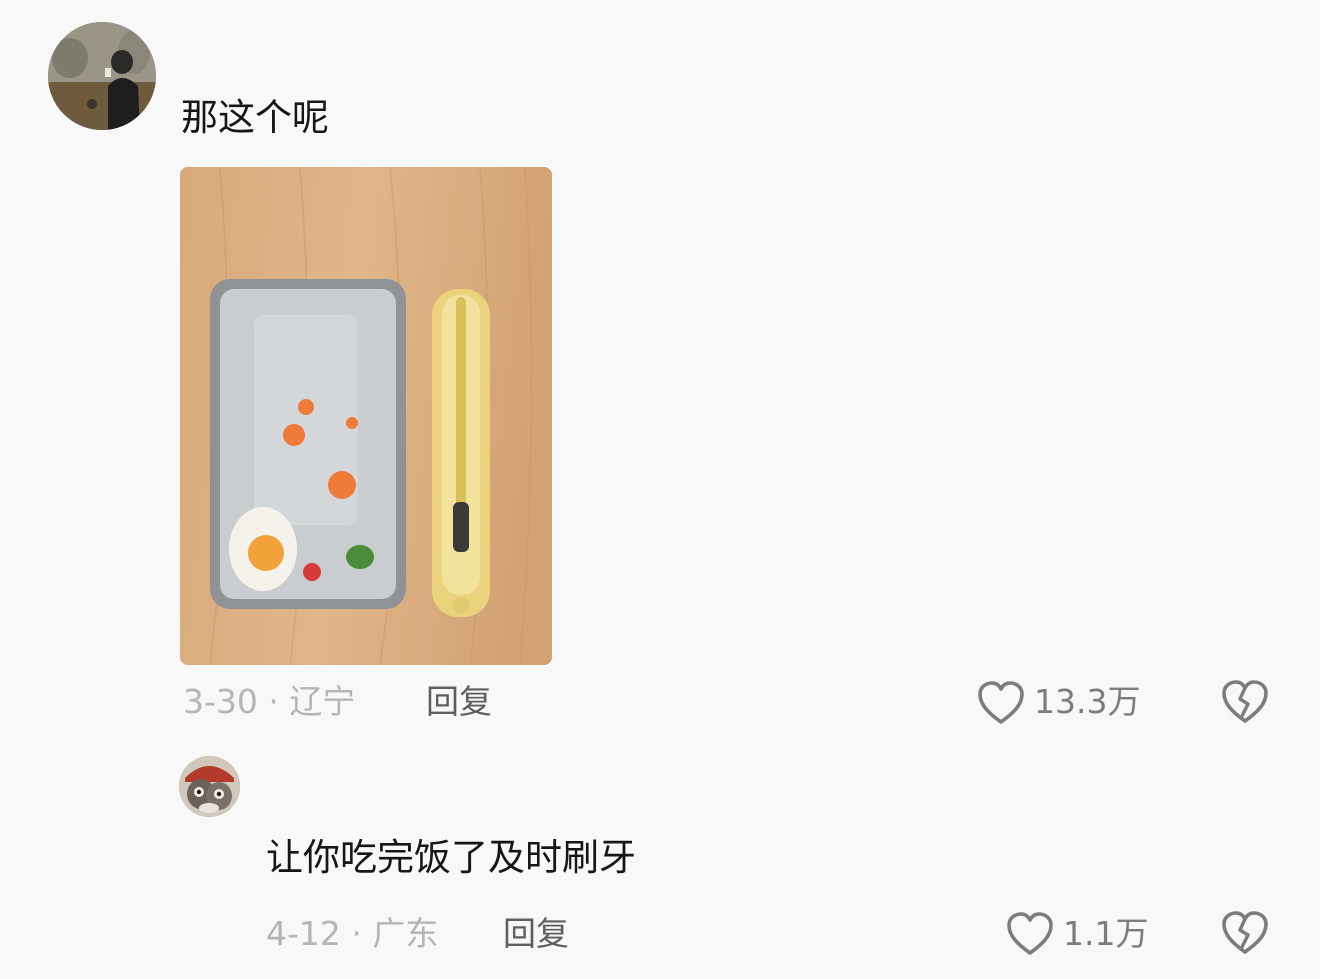 The height and width of the screenshot is (979, 1320). What do you see at coordinates (366, 416) in the screenshot?
I see `comment-photo` at bounding box center [366, 416].